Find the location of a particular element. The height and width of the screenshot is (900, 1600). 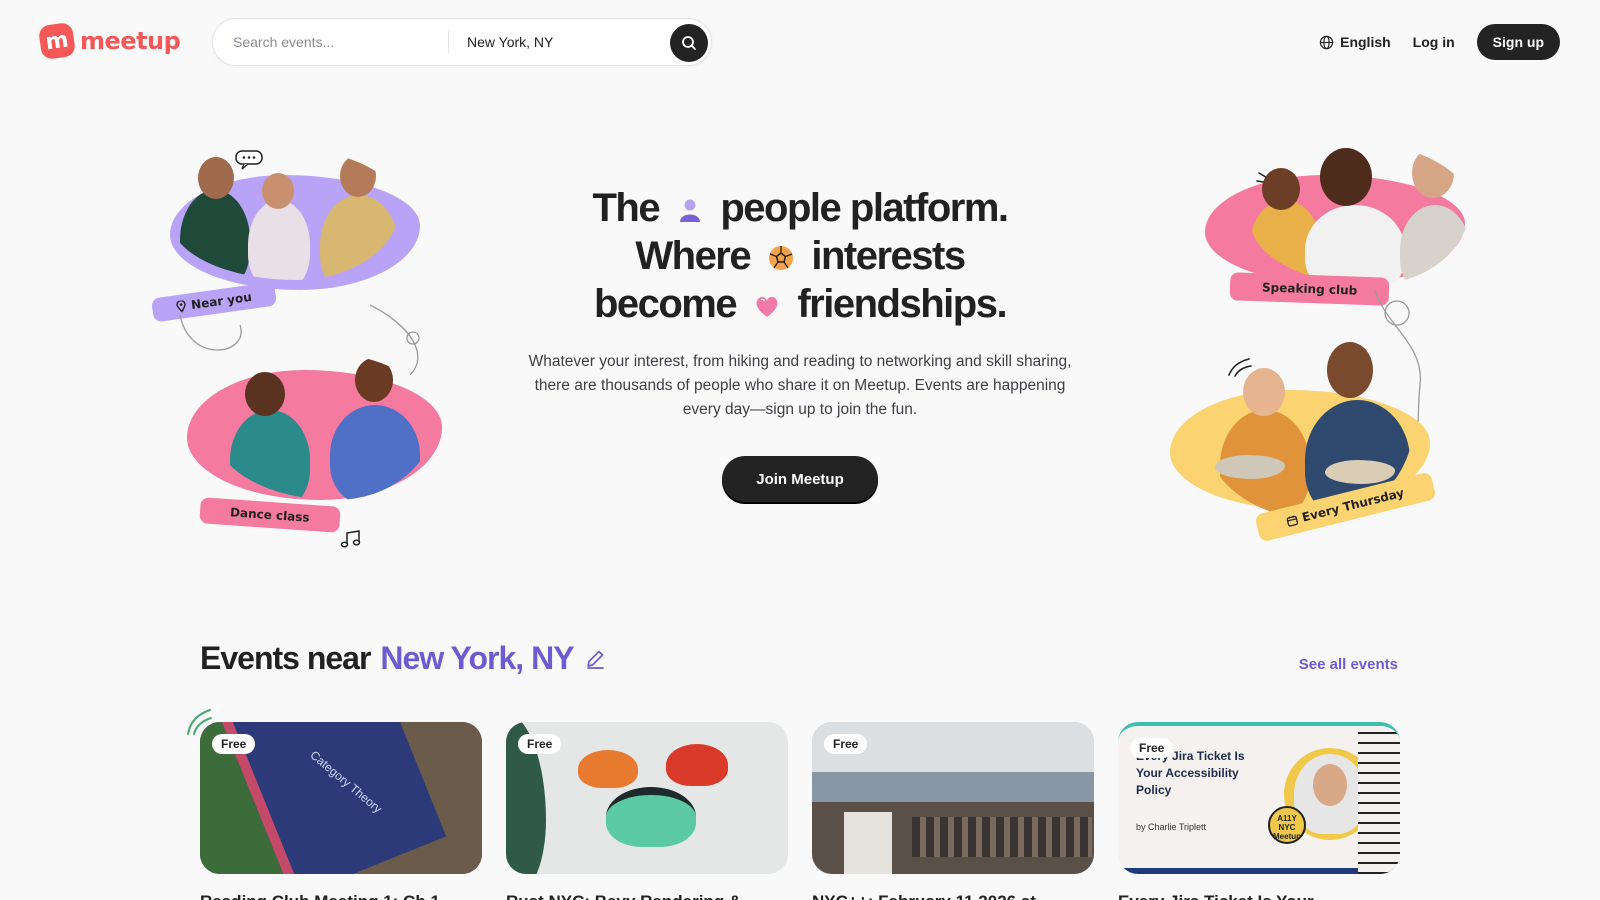

dance-photo is located at coordinates (325, 425).